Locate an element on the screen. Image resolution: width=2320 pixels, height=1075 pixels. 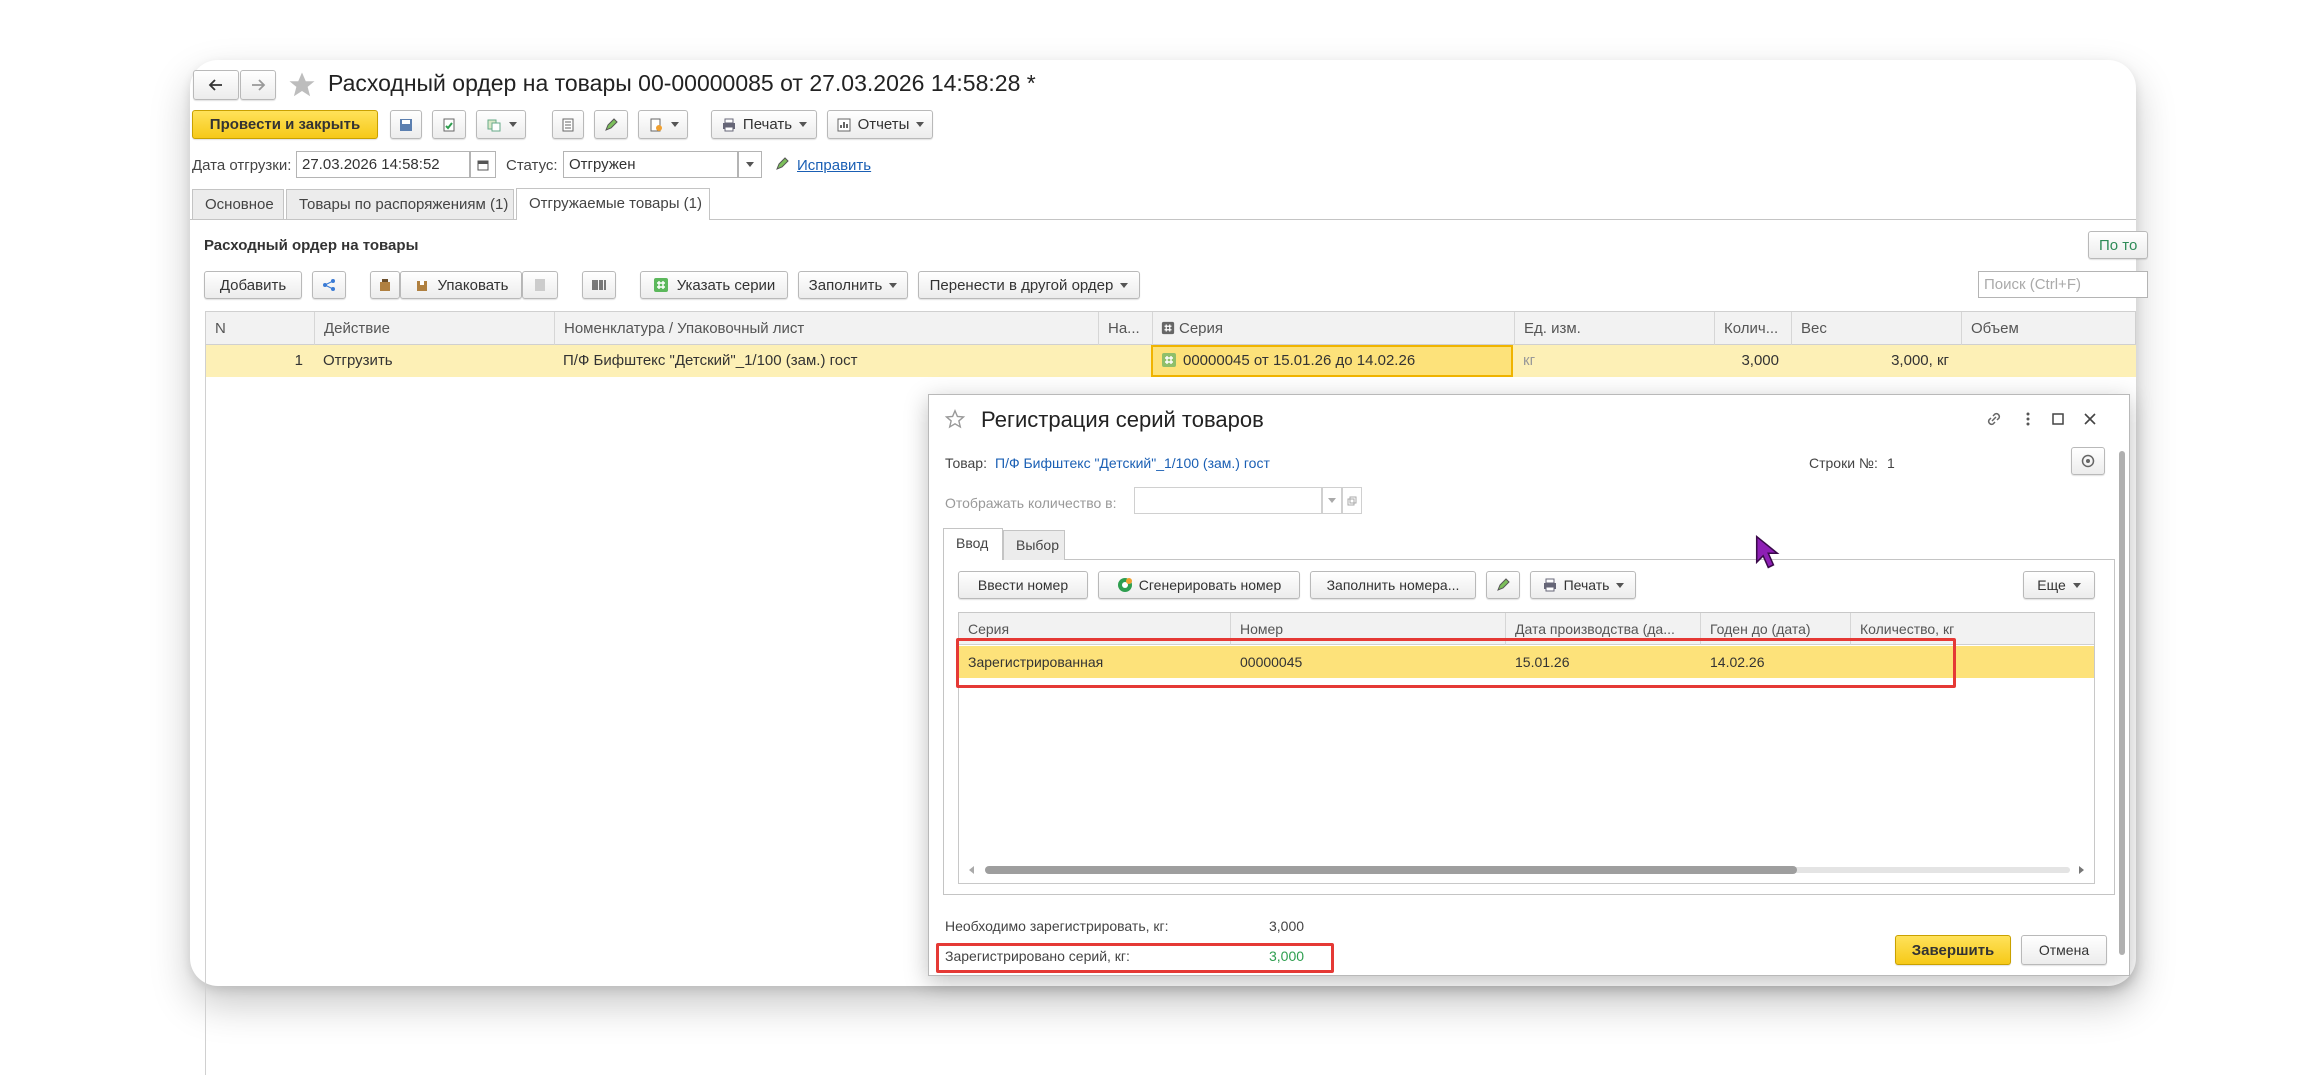
display-qty-open is located at coordinates (1352, 500).